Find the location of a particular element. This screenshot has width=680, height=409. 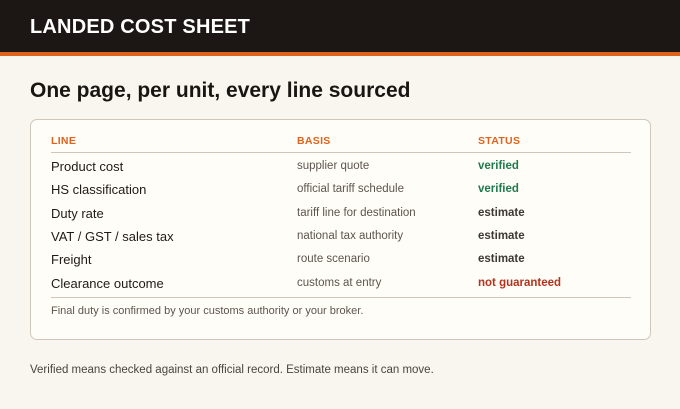

row-status-badge: not guaranteed is located at coordinates (520, 283).